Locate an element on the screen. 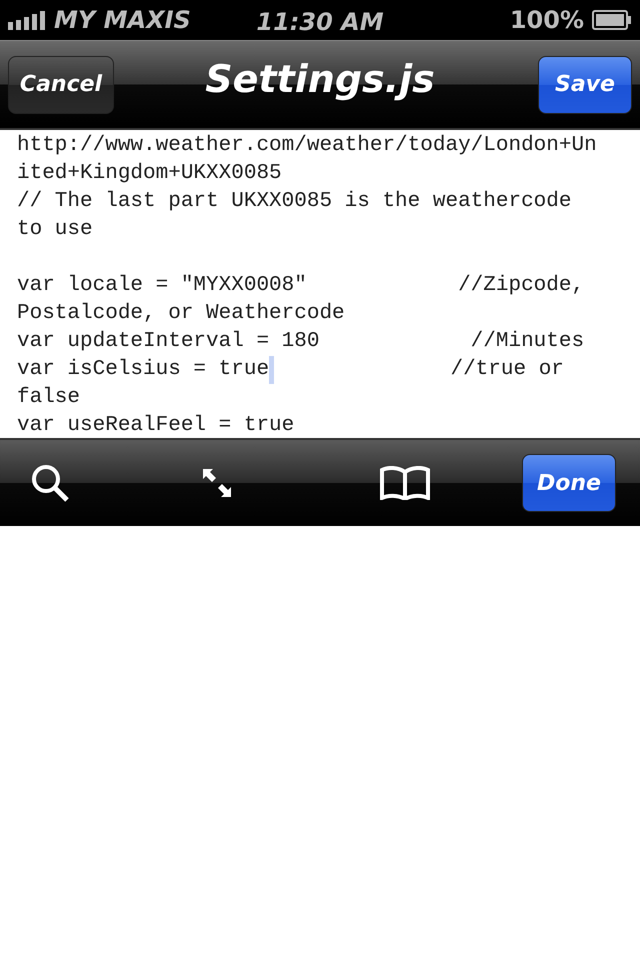  resize-arrows-icon is located at coordinates (217, 483).